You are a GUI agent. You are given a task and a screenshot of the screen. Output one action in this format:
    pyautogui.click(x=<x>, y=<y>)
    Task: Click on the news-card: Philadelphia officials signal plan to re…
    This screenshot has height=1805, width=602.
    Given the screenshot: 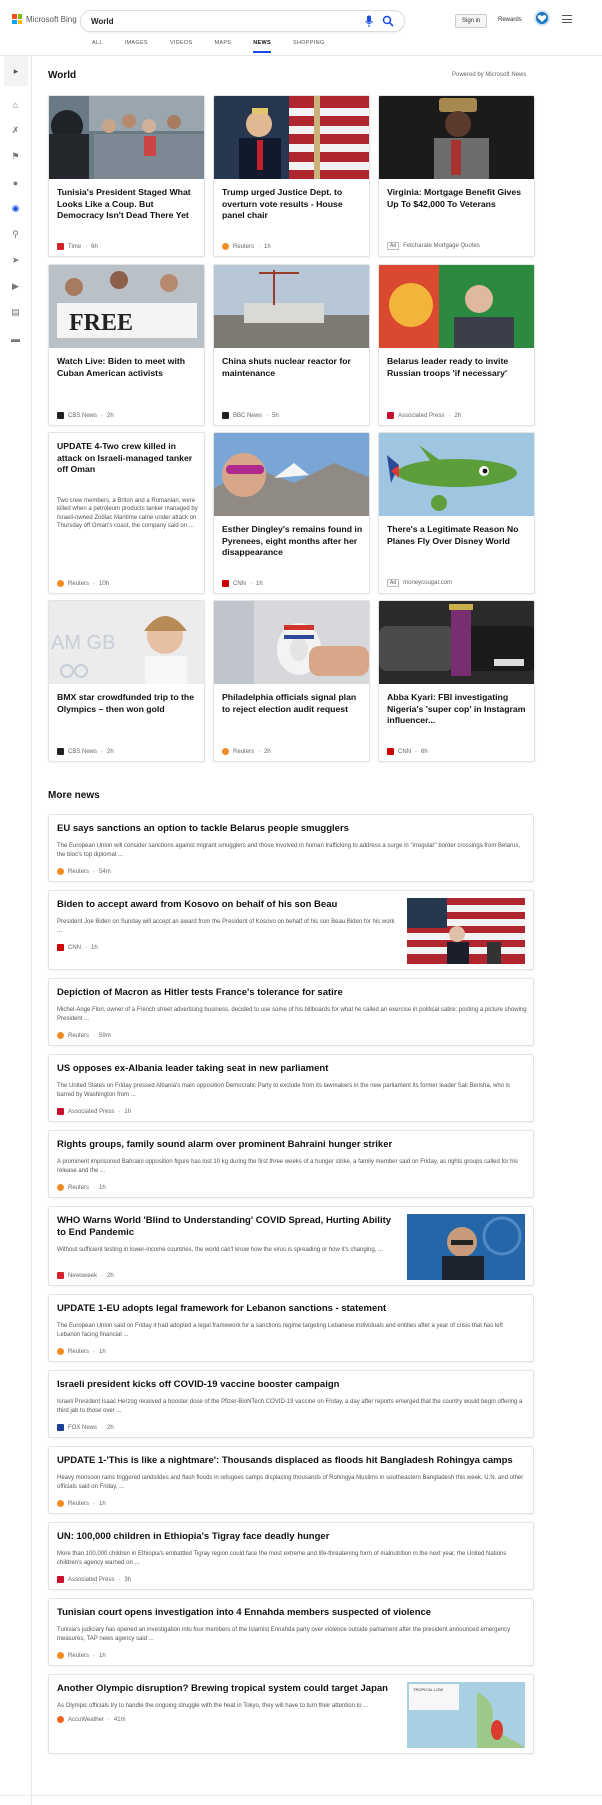 What is the action you would take?
    pyautogui.click(x=291, y=681)
    